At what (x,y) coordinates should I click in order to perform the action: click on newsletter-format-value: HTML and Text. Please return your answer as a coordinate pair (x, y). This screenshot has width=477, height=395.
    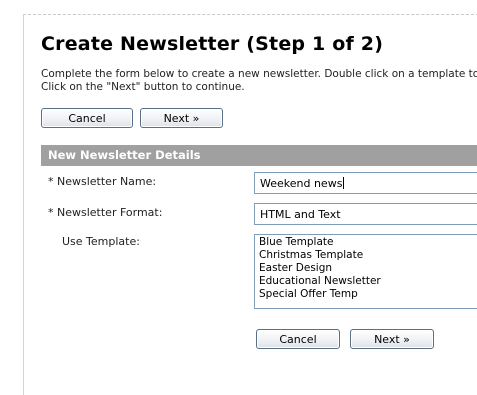
    Looking at the image, I should click on (300, 214).